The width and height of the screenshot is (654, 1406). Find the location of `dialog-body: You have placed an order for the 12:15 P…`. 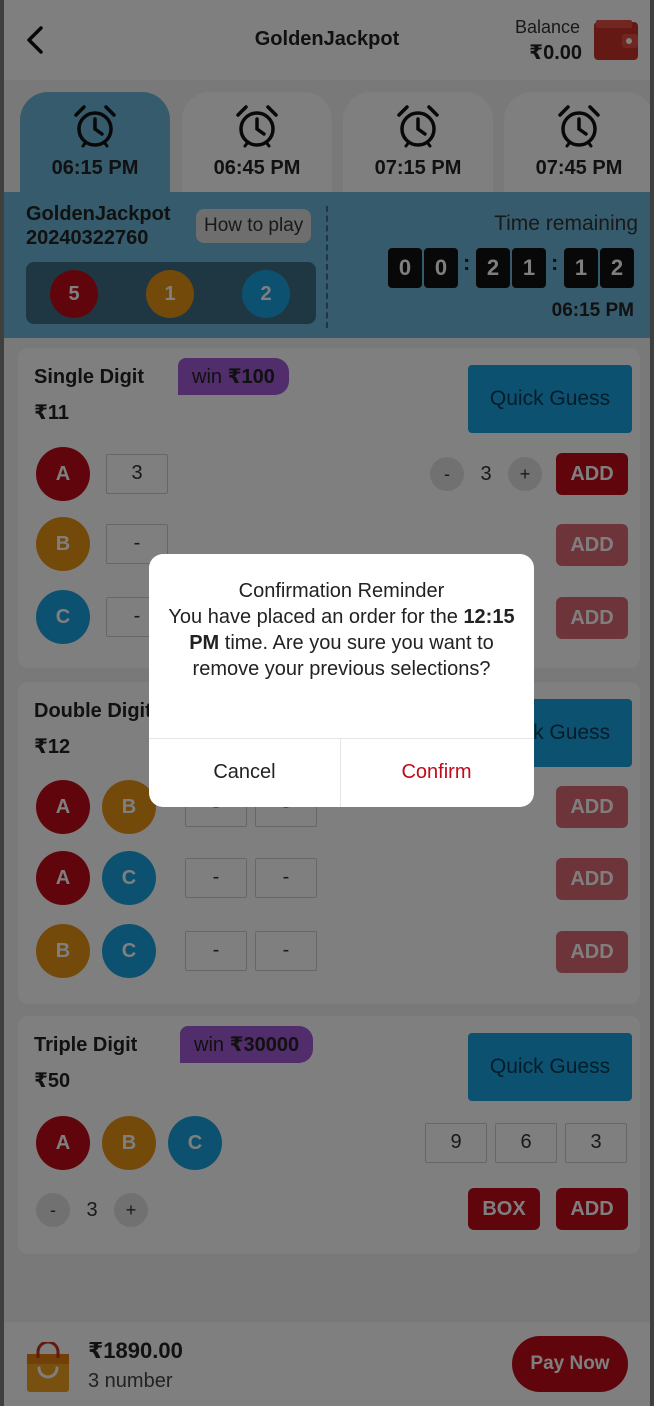

dialog-body: You have placed an order for the 12:15 P… is located at coordinates (341, 643).